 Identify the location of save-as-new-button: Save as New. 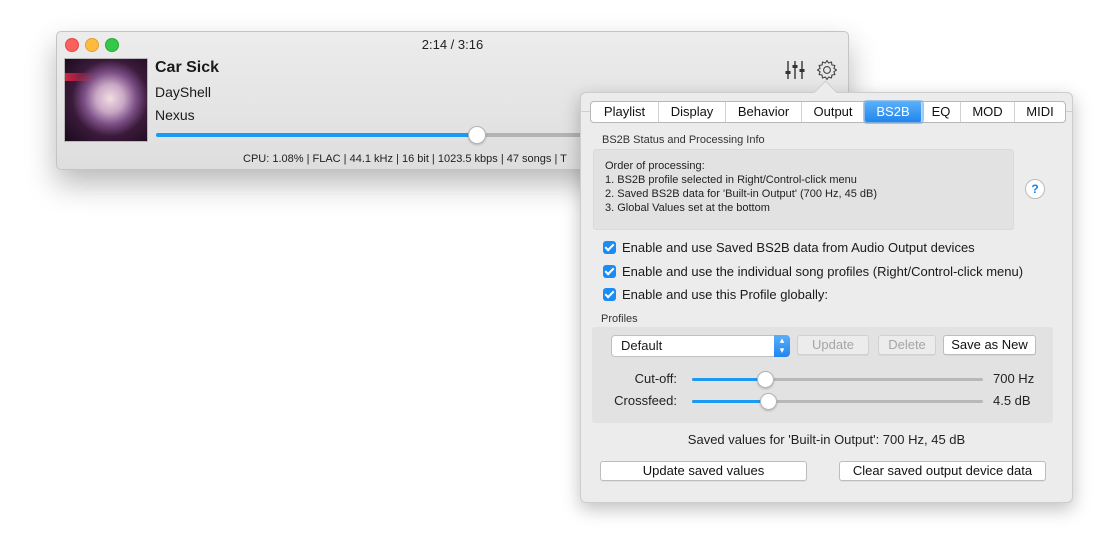
(989, 345).